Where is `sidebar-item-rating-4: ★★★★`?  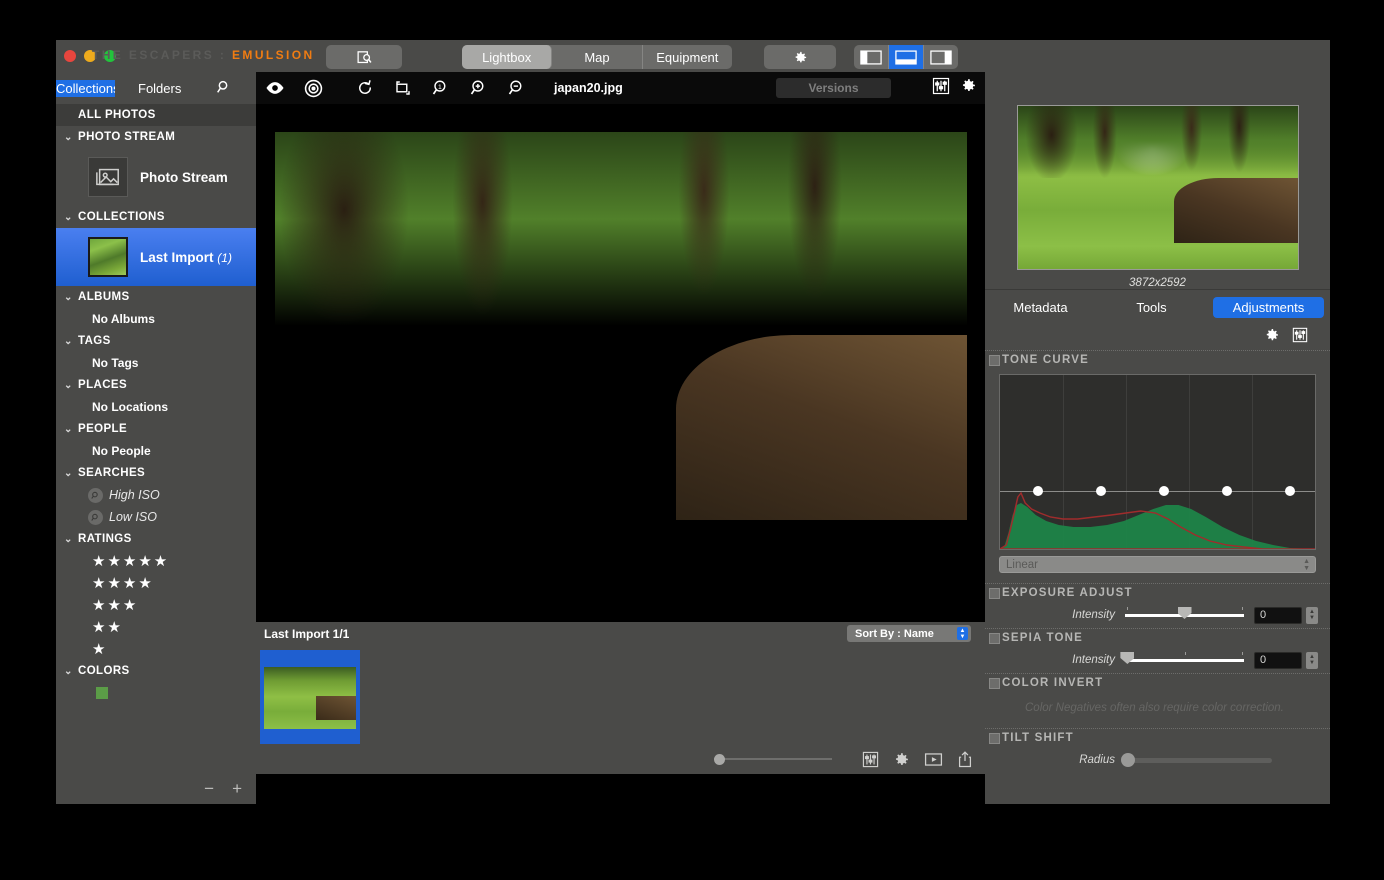 sidebar-item-rating-4: ★★★★ is located at coordinates (156, 583).